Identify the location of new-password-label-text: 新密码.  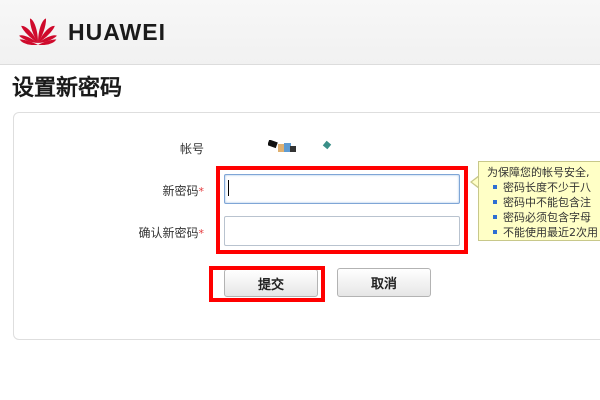
(180, 191).